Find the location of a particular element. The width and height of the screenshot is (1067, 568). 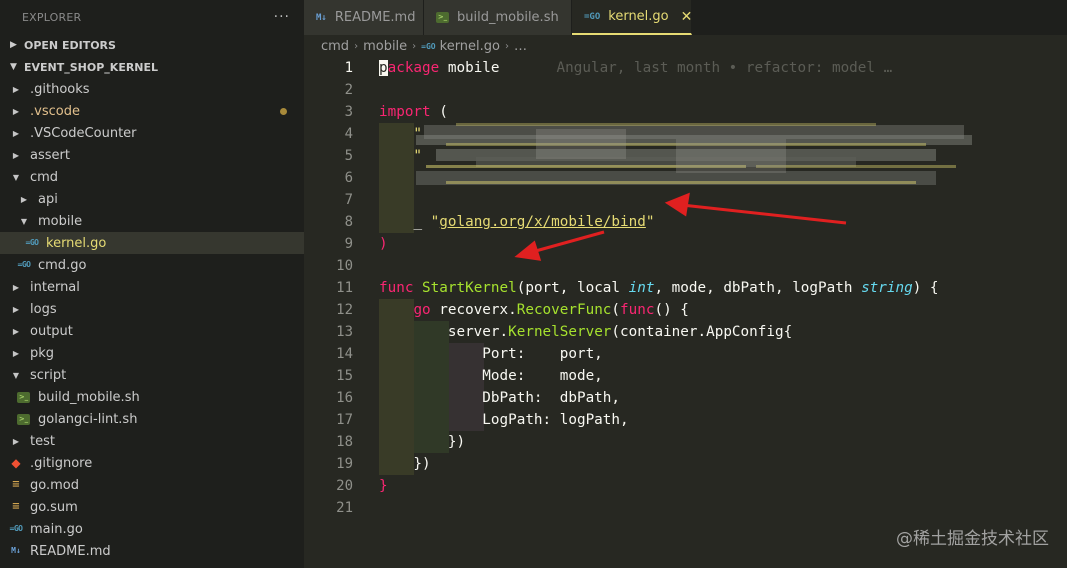

code-token: (port, local is located at coordinates (572, 288).